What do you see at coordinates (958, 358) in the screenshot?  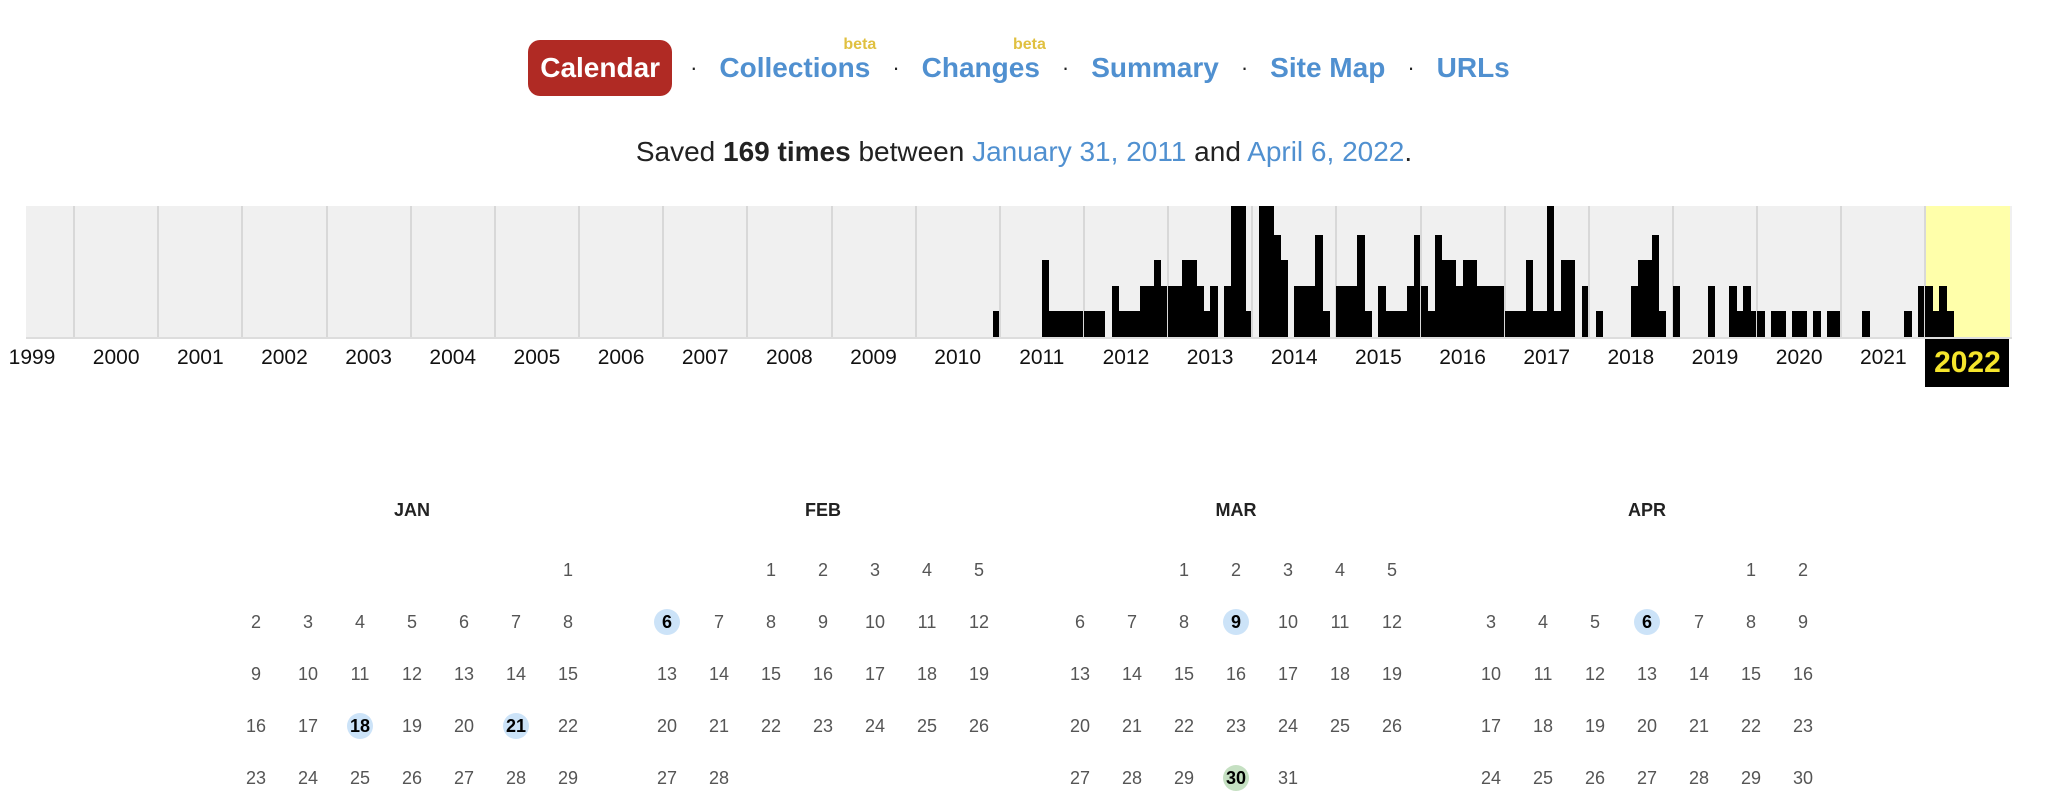 I see `year-label-2010: 2010` at bounding box center [958, 358].